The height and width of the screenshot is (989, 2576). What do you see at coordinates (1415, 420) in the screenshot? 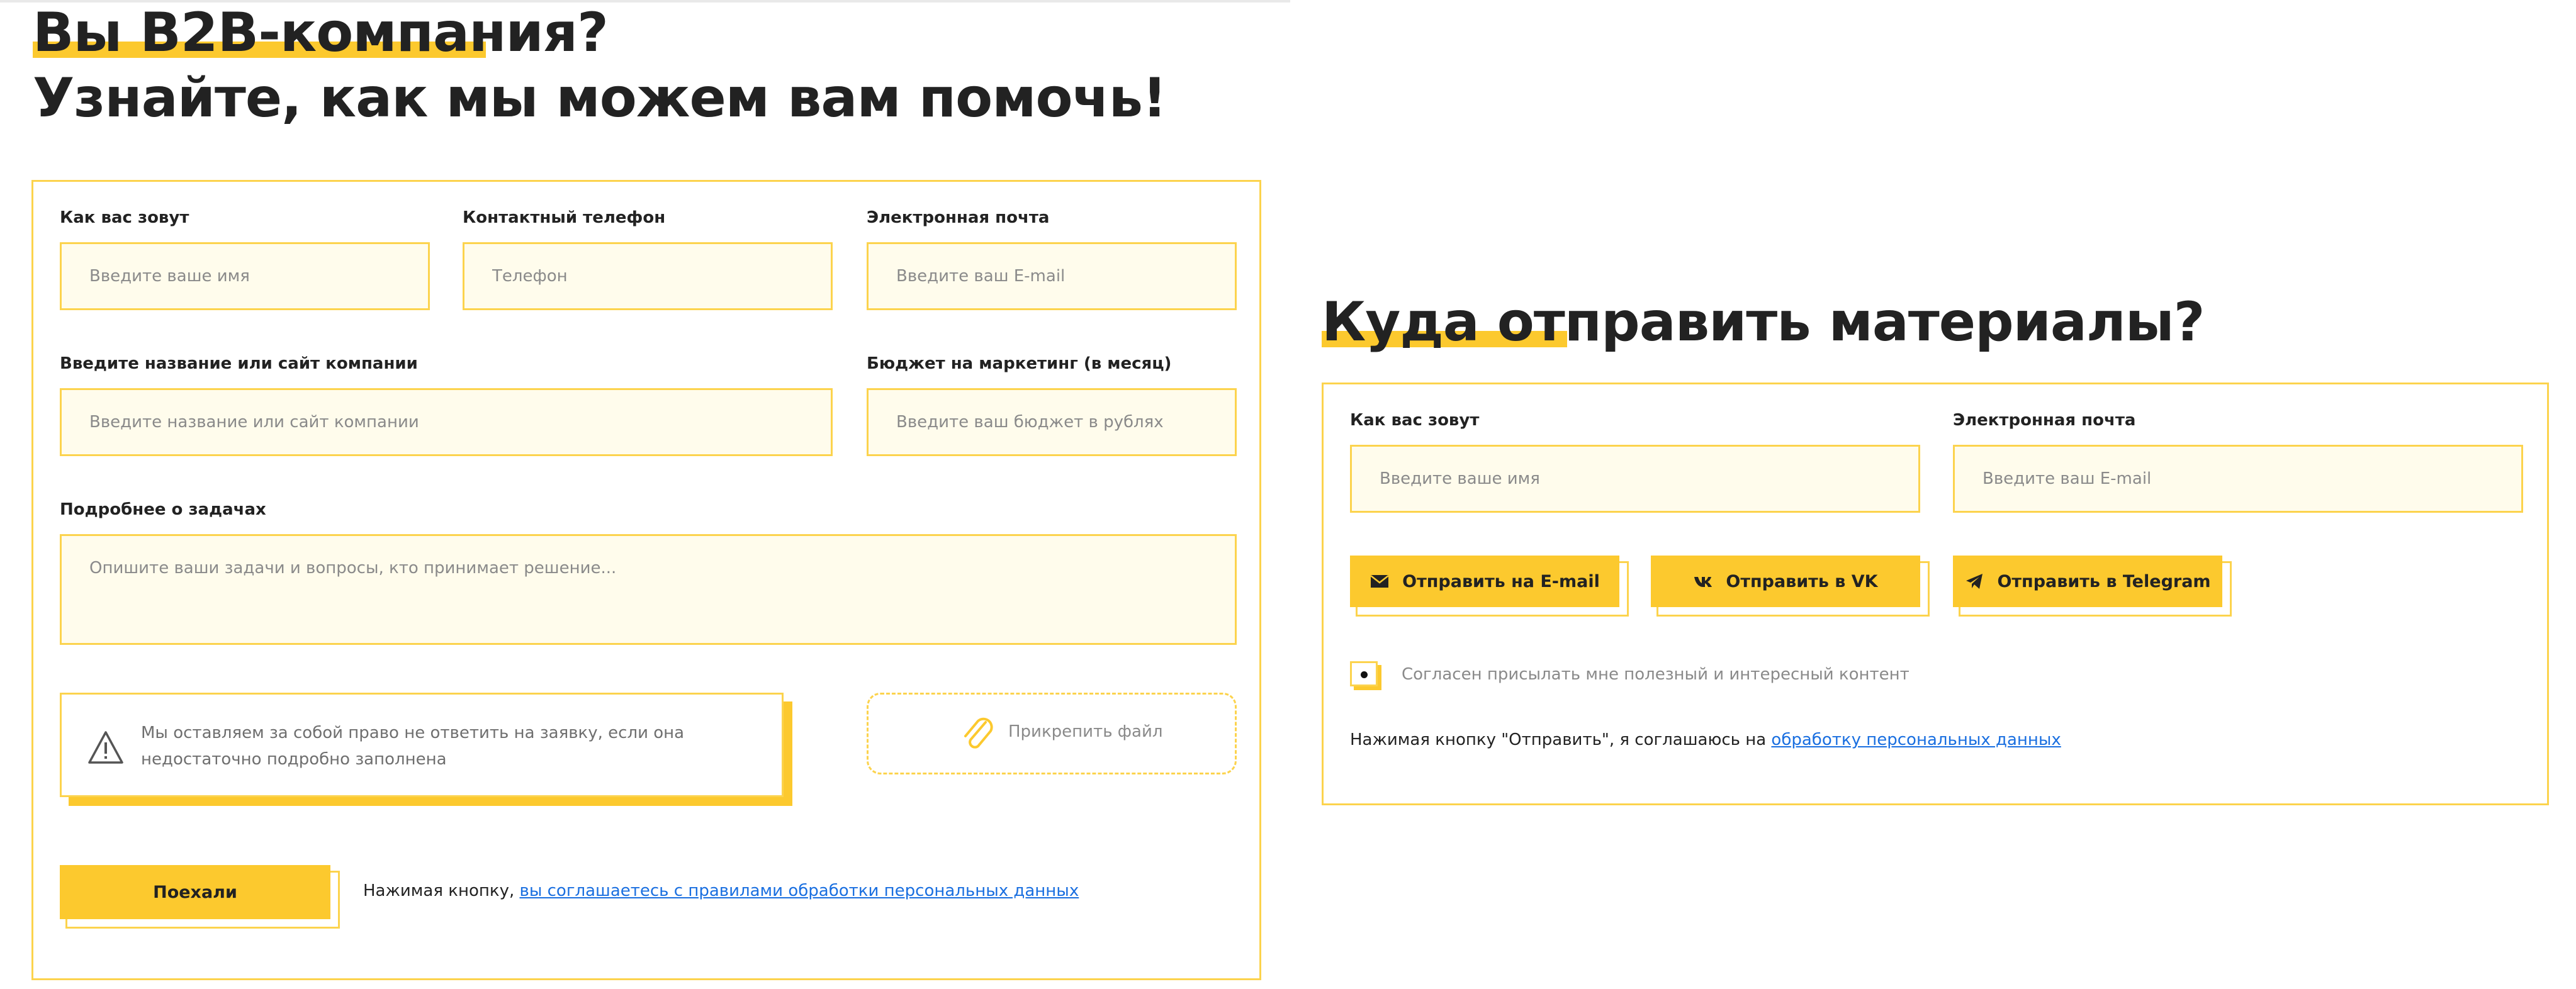
I see `materials-name-label: Как вас зовут` at bounding box center [1415, 420].